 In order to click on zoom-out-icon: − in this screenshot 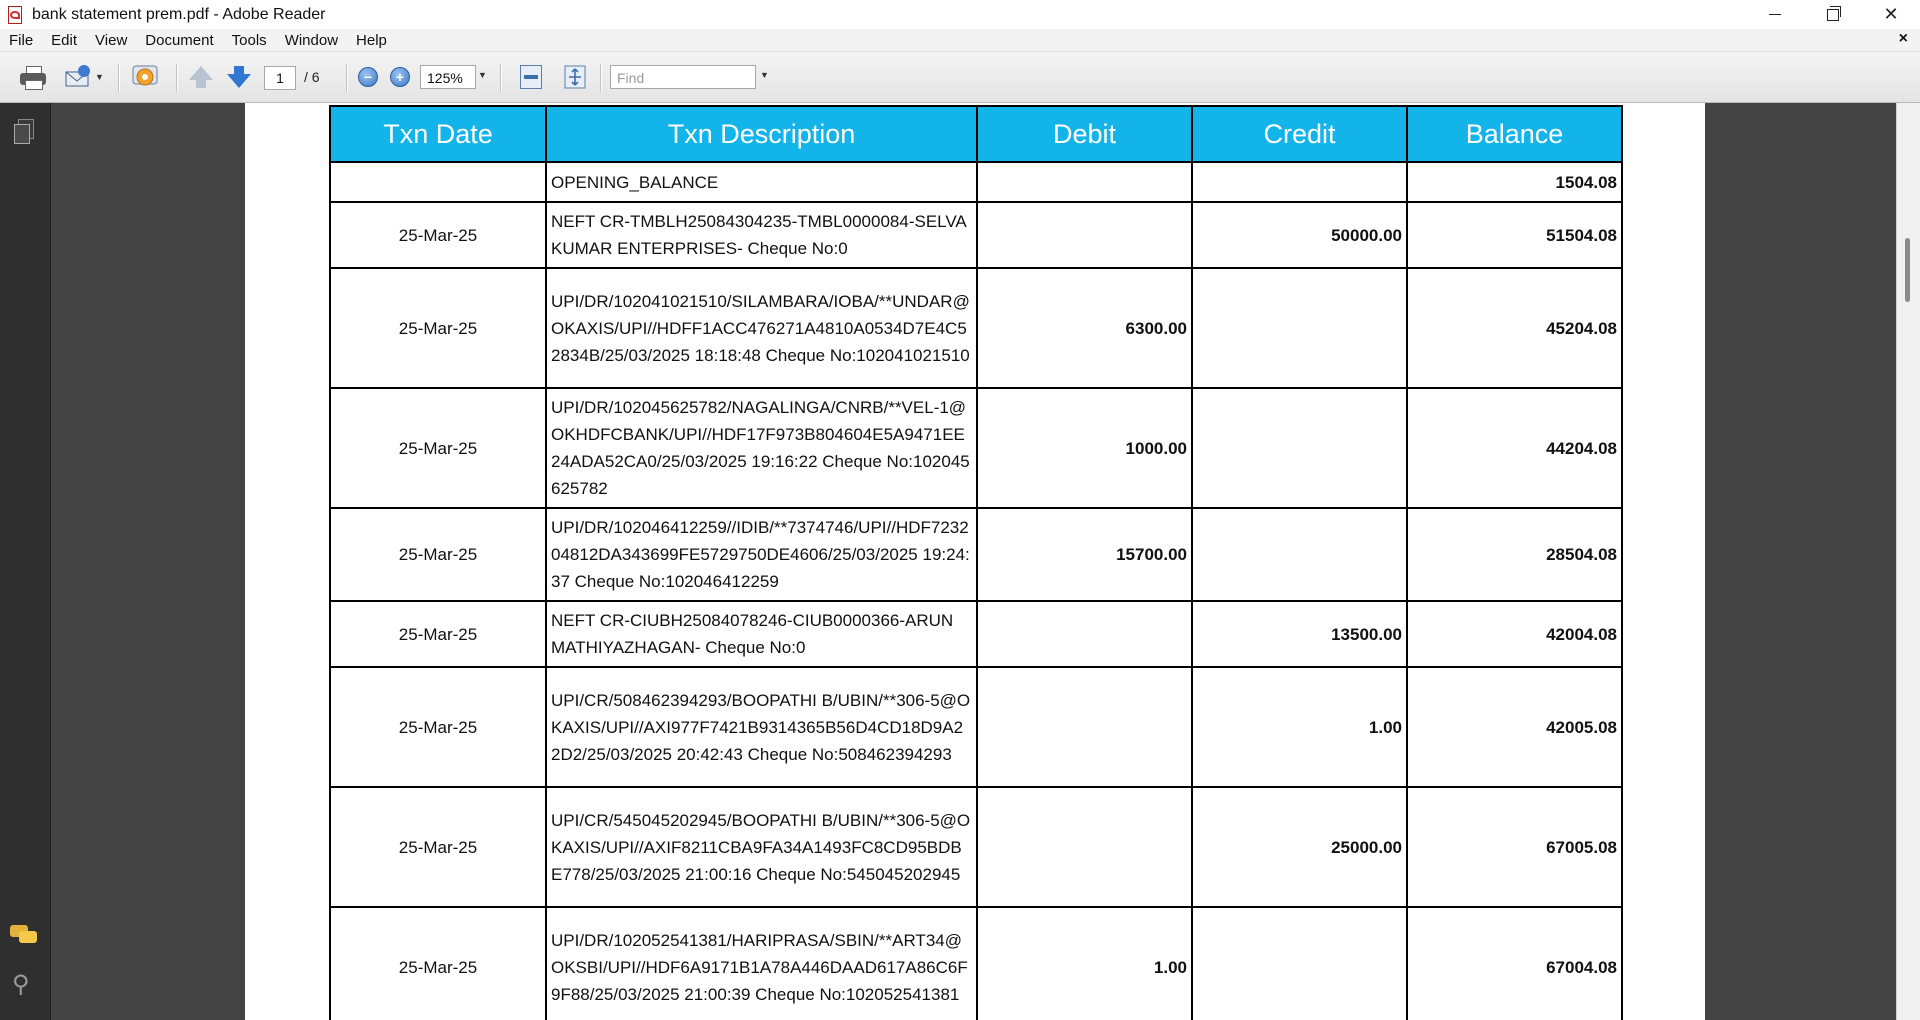, I will do `click(368, 77)`.